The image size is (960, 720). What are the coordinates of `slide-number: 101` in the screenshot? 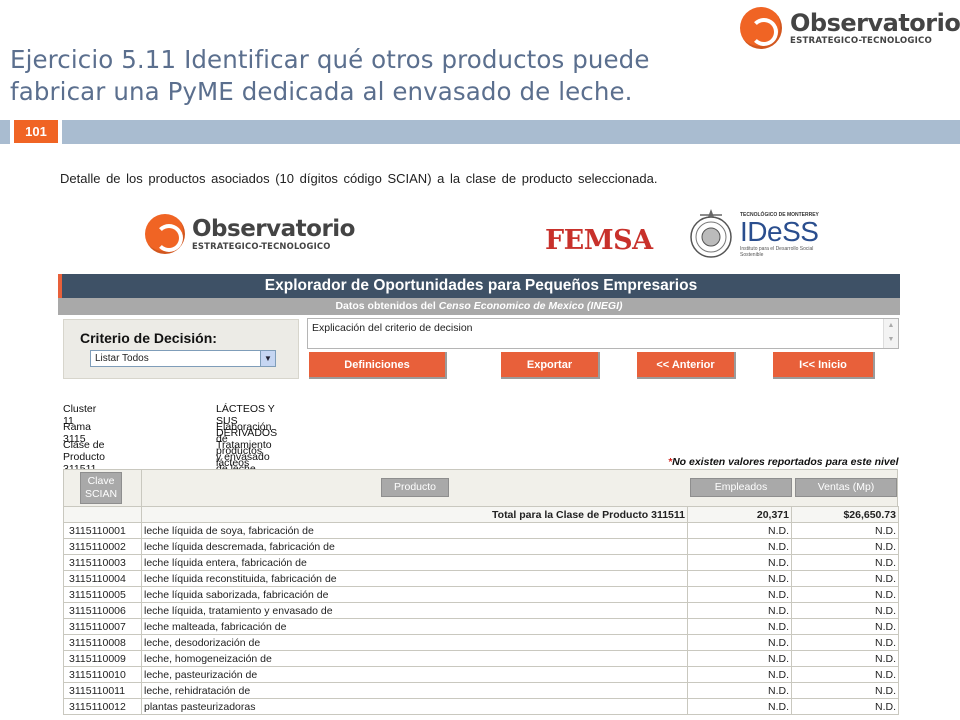 It's located at (36, 131).